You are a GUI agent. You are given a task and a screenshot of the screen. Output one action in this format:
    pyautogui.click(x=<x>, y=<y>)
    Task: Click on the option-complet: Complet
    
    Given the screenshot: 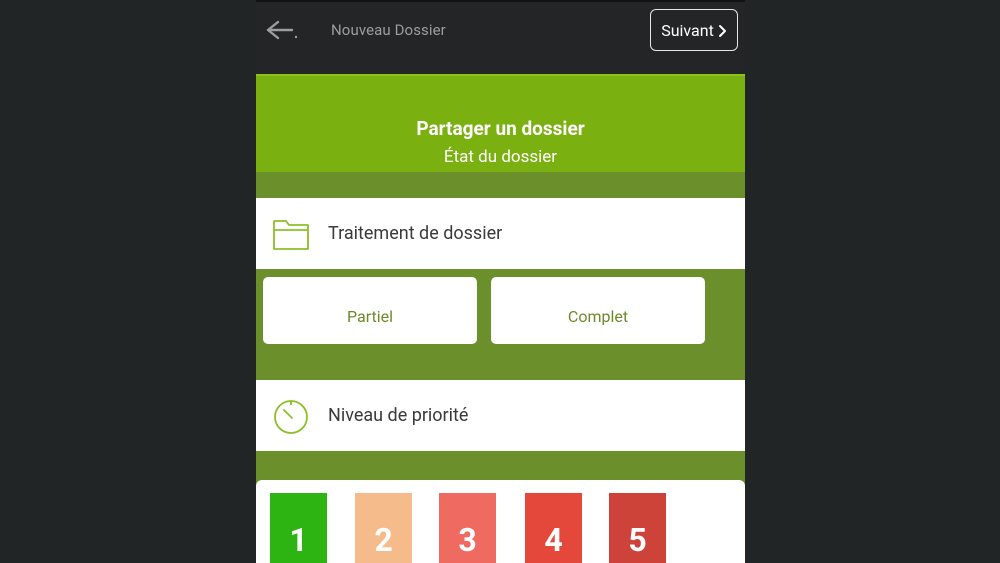 What is the action you would take?
    pyautogui.click(x=598, y=310)
    